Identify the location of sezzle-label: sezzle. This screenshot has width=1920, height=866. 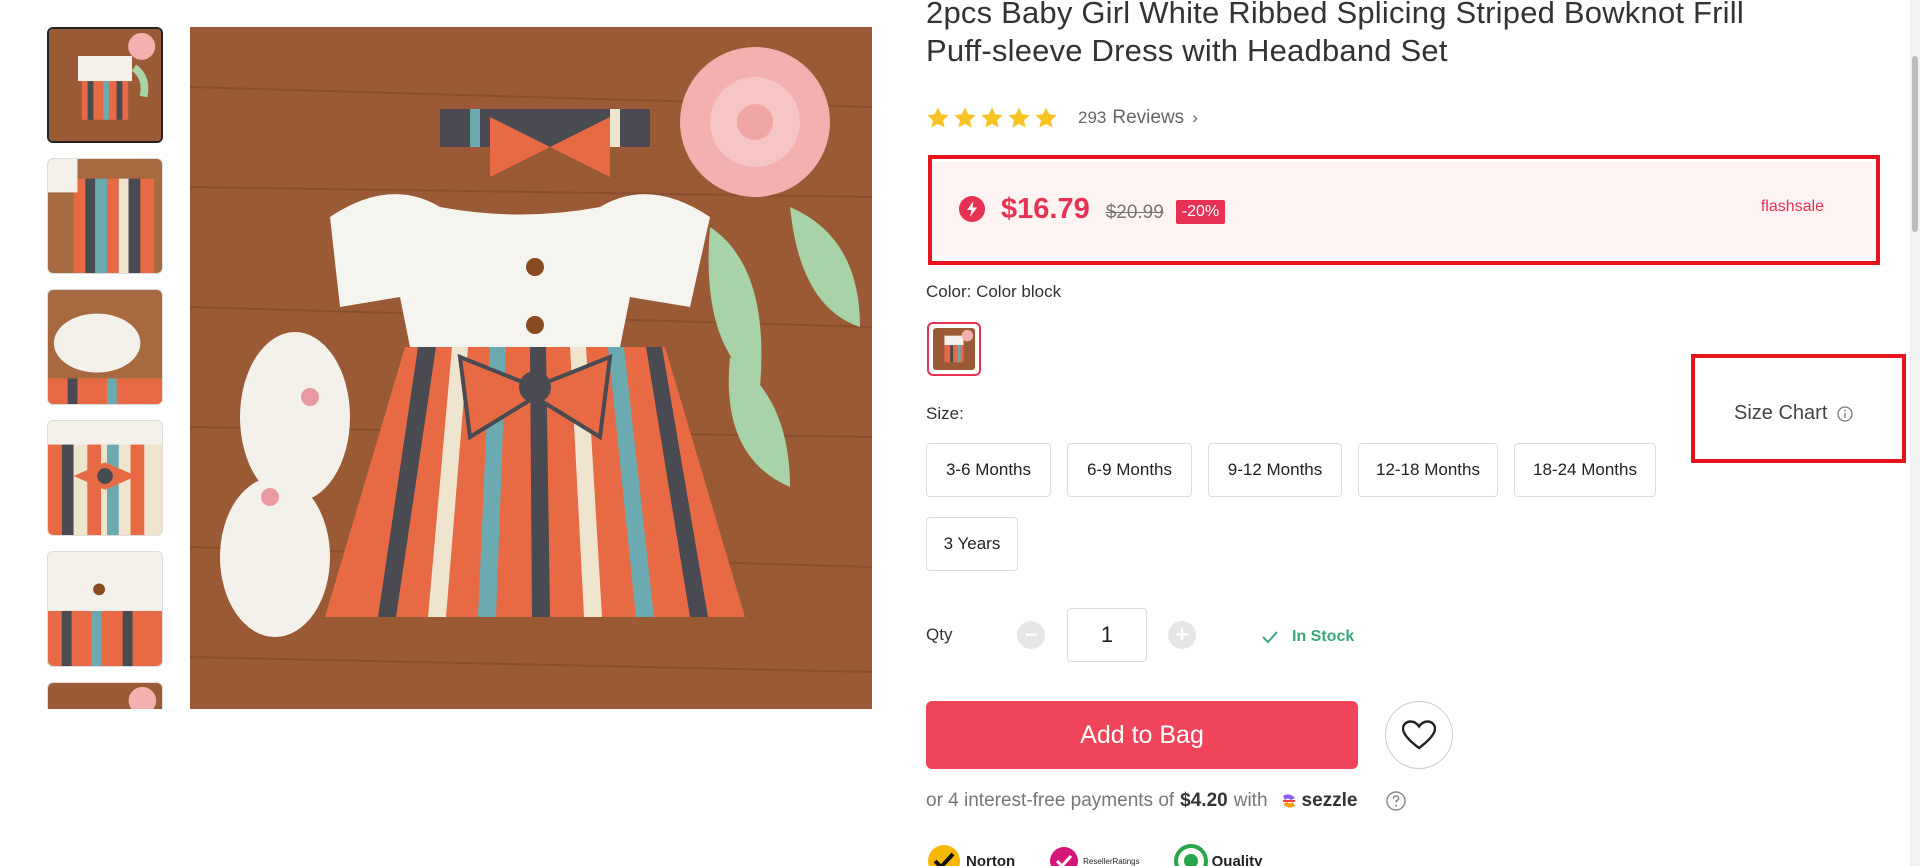
(1329, 800).